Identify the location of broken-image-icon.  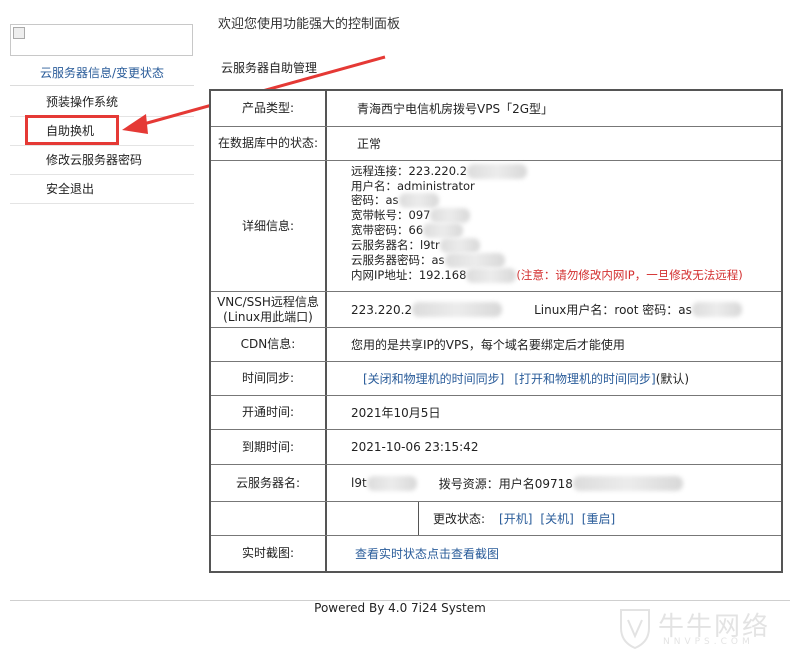
(19, 33).